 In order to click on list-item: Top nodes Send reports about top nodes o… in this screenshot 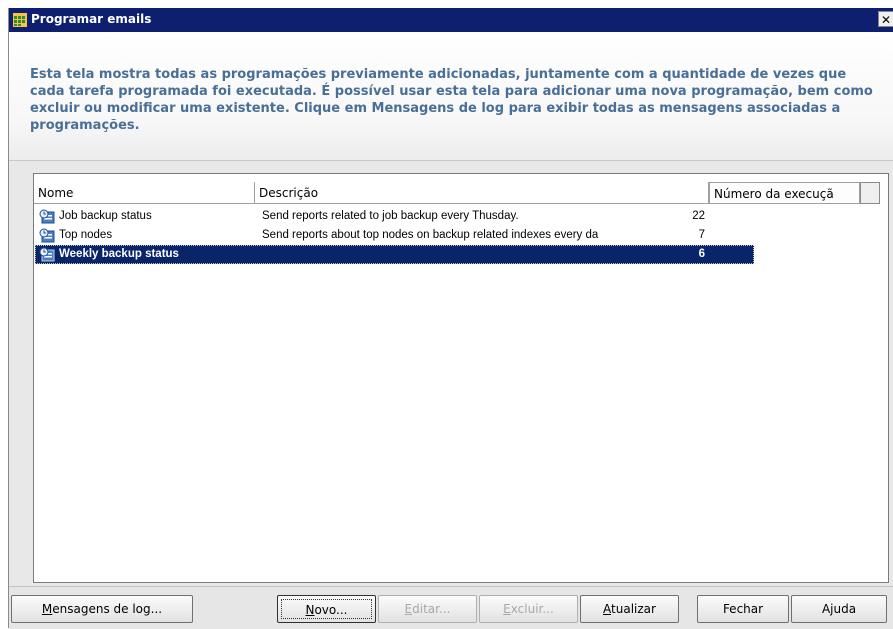, I will do `click(385, 235)`.